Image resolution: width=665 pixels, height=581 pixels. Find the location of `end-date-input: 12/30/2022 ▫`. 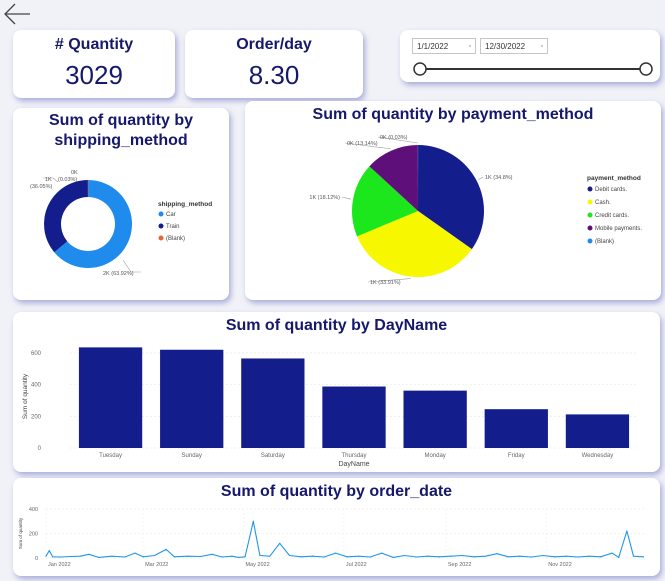

end-date-input: 12/30/2022 ▫ is located at coordinates (514, 46).